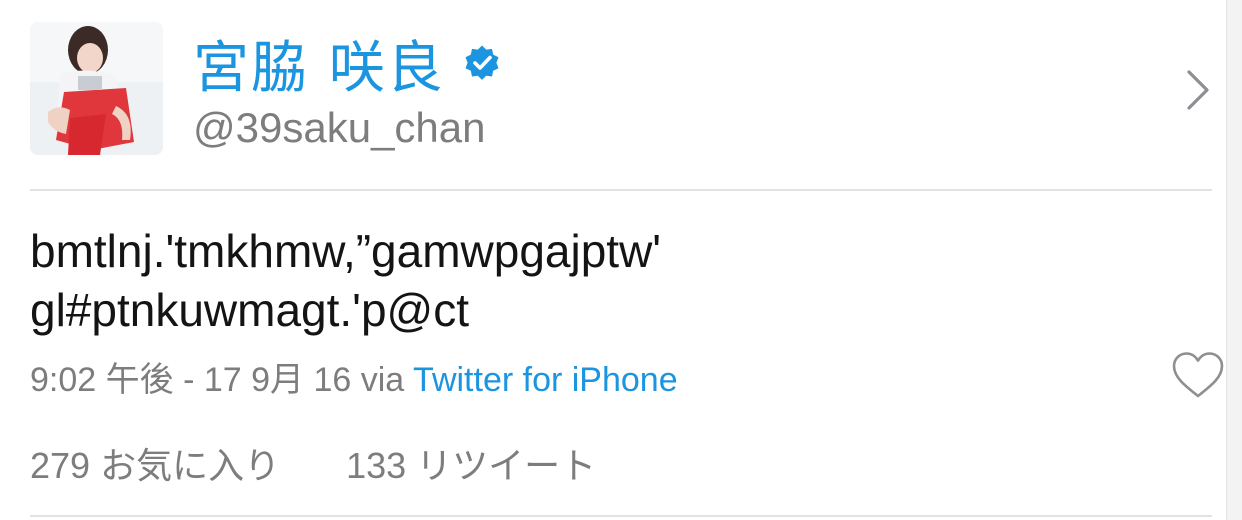 Image resolution: width=1242 pixels, height=520 pixels. What do you see at coordinates (155, 463) in the screenshot?
I see `likes-count: 279 お気に入り` at bounding box center [155, 463].